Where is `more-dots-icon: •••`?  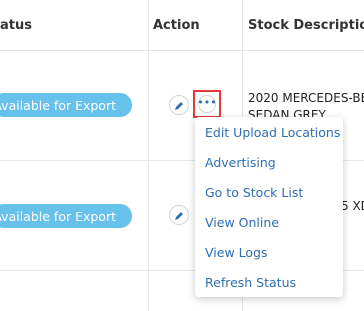
more-dots-icon: ••• is located at coordinates (207, 104).